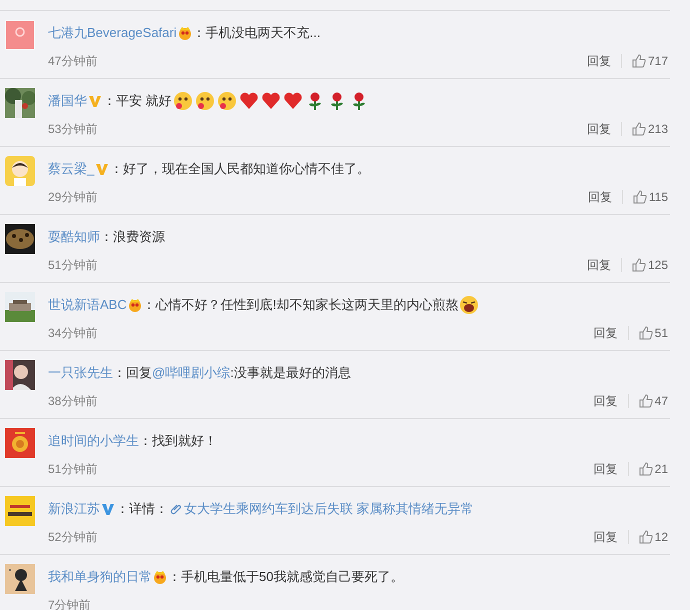  What do you see at coordinates (469, 305) in the screenshot?
I see `crying-emoji-icon` at bounding box center [469, 305].